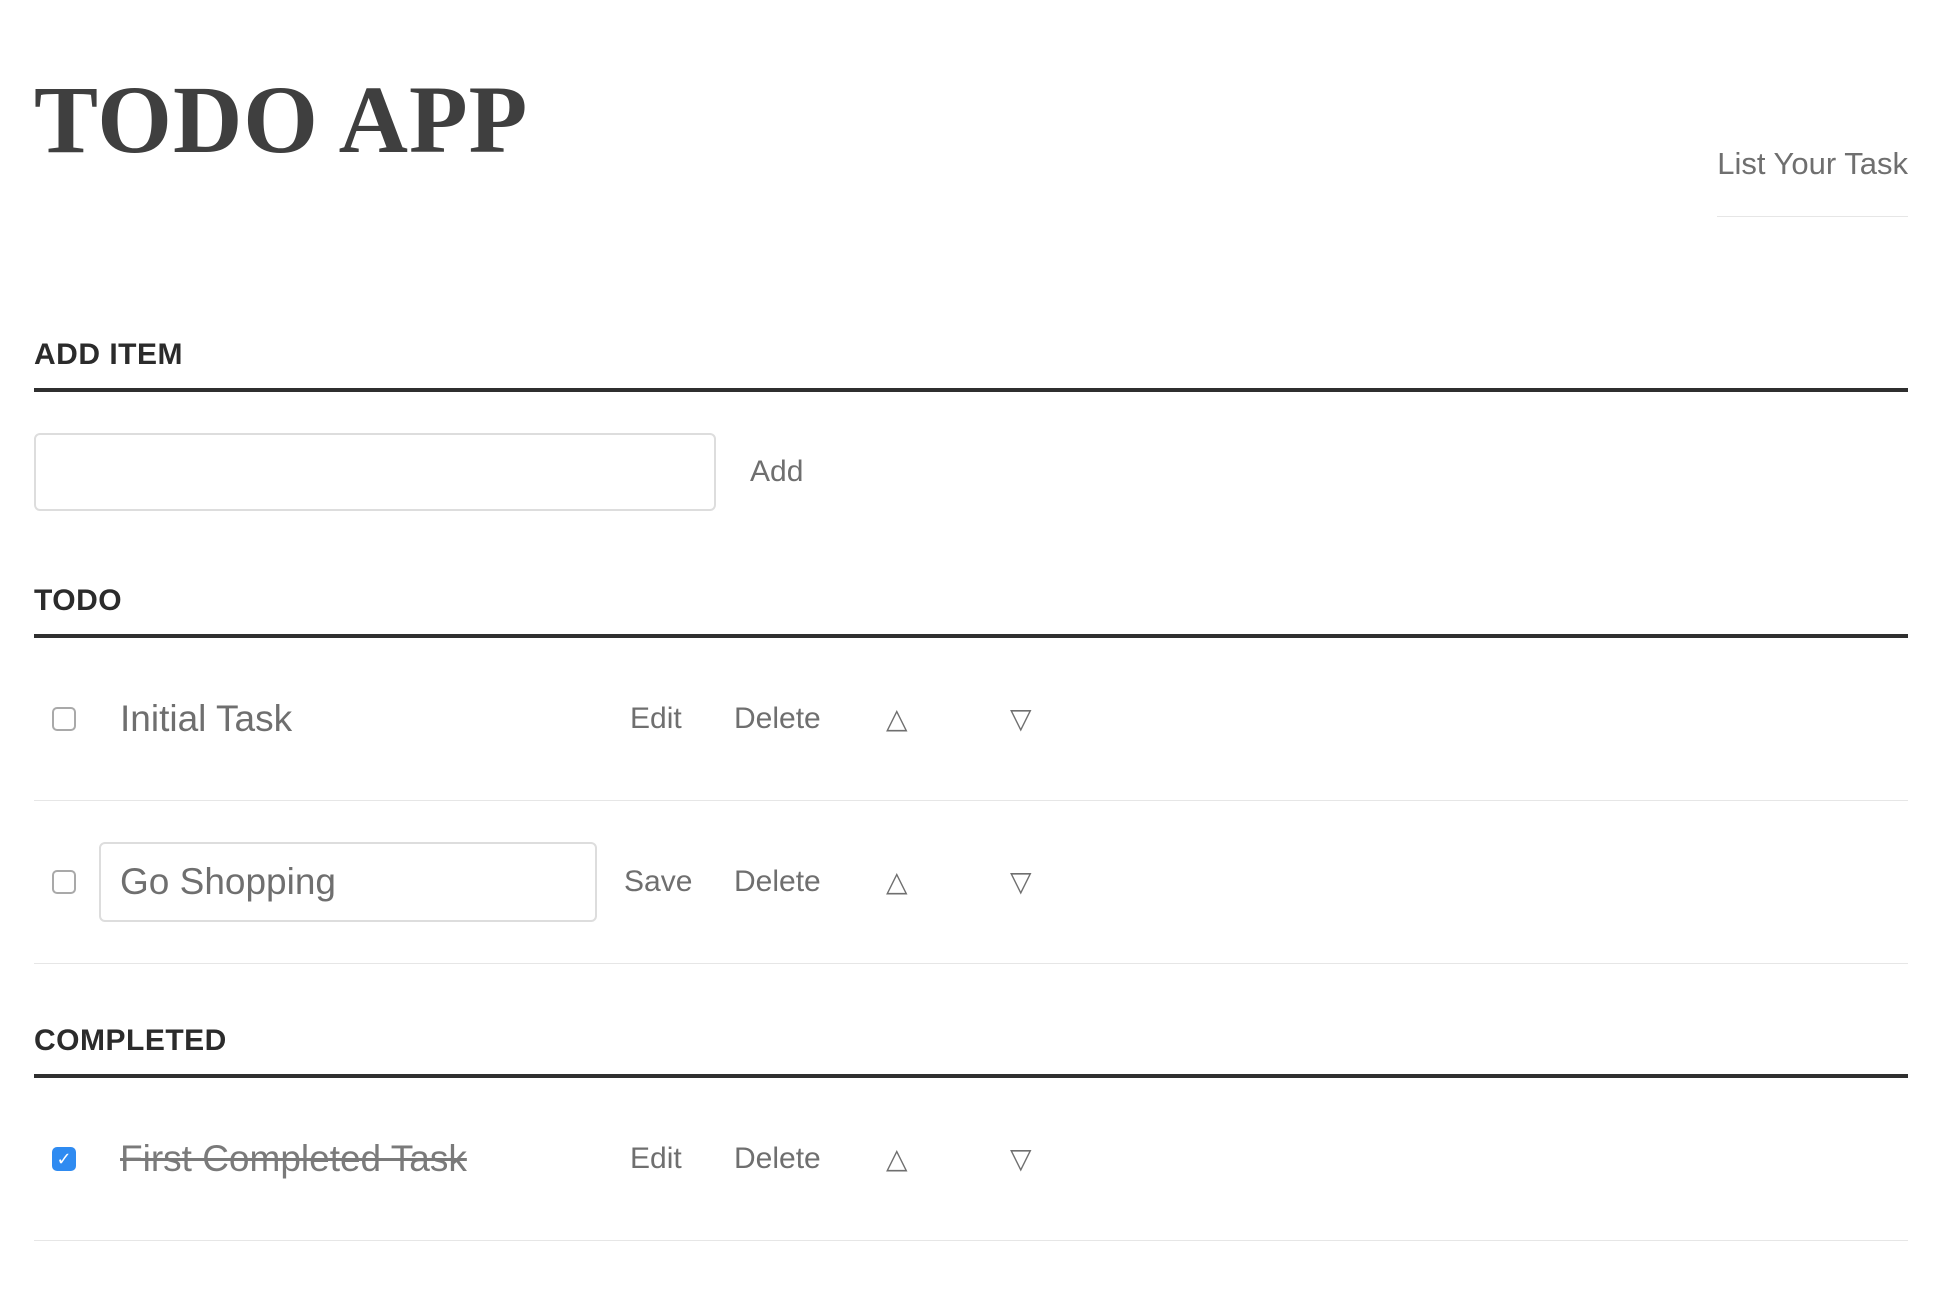  What do you see at coordinates (206, 718) in the screenshot?
I see `task-label: Initial Task` at bounding box center [206, 718].